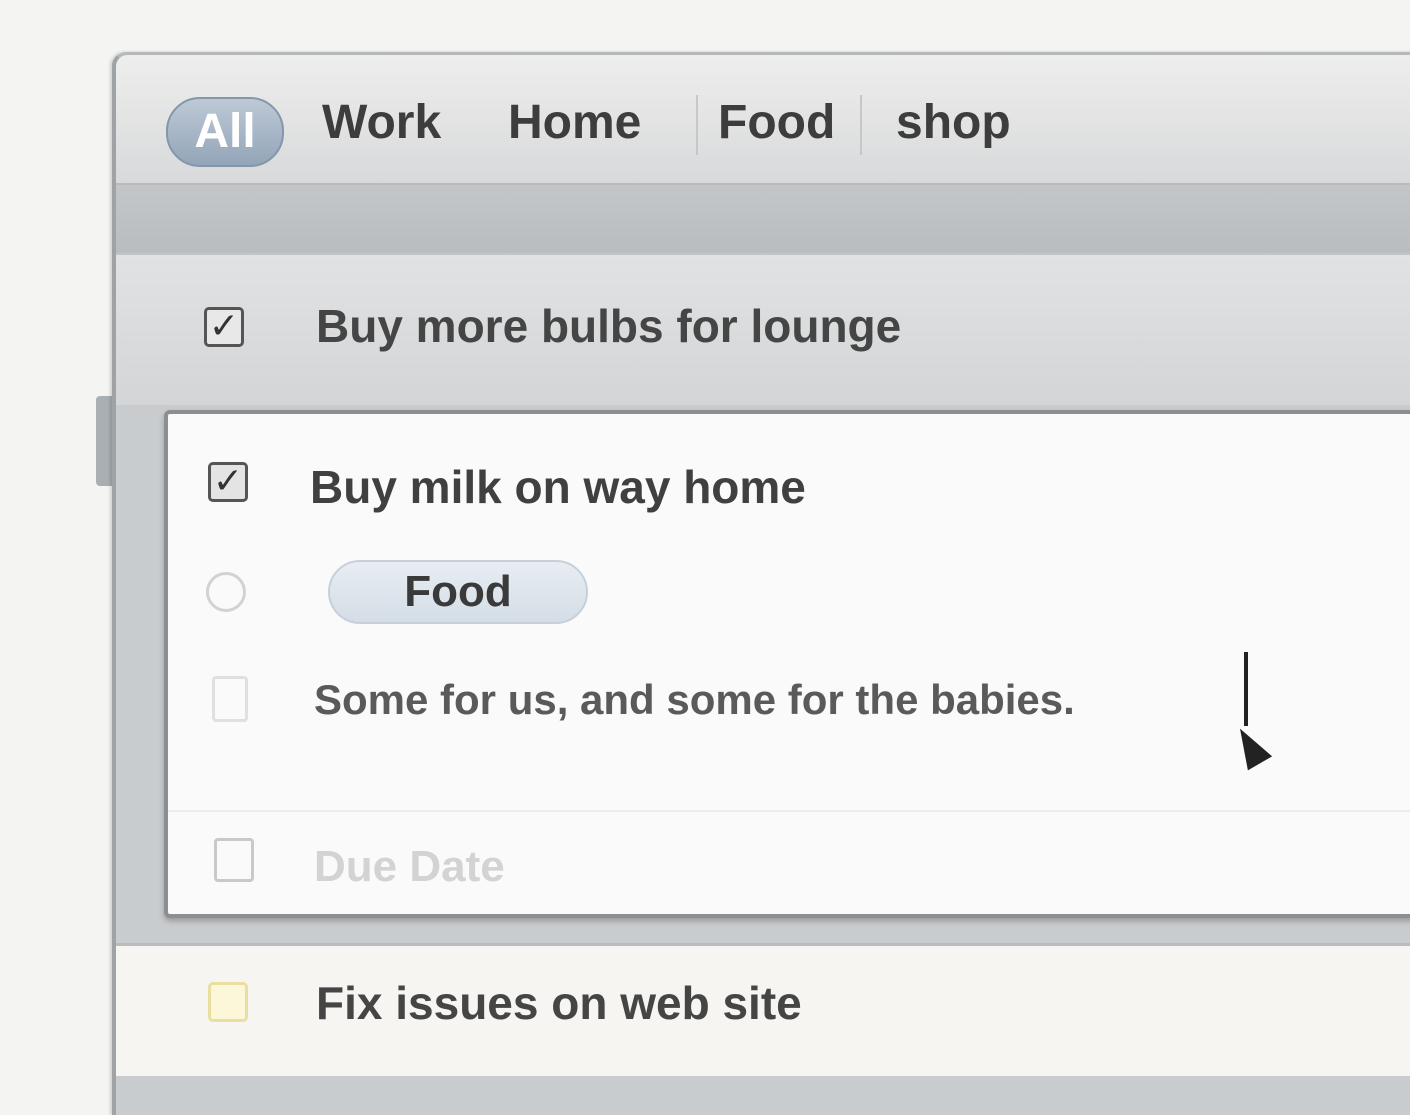 The image size is (1410, 1115). What do you see at coordinates (574, 123) in the screenshot?
I see `tab-home: Home` at bounding box center [574, 123].